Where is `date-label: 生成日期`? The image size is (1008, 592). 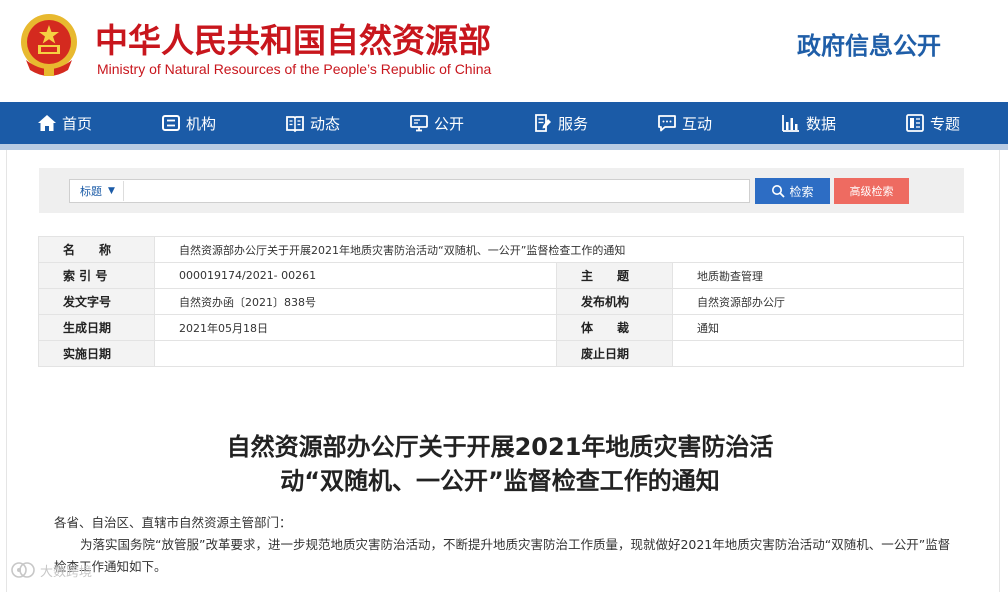 date-label: 生成日期 is located at coordinates (96, 327).